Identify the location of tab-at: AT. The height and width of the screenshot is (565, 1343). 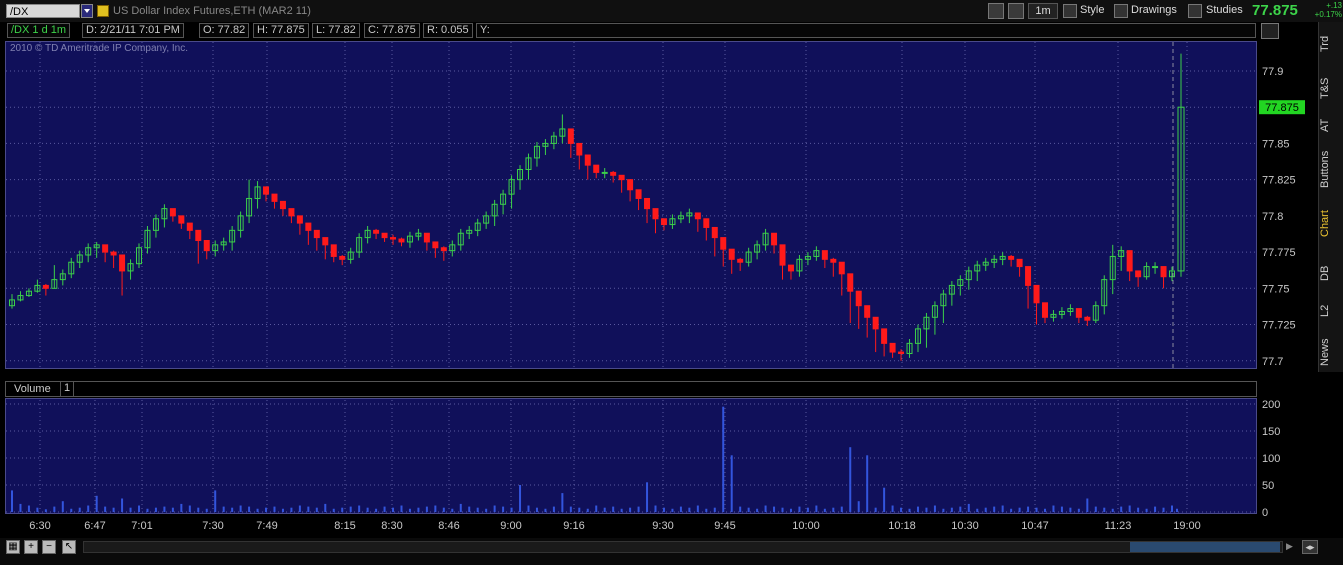
(1331, 125).